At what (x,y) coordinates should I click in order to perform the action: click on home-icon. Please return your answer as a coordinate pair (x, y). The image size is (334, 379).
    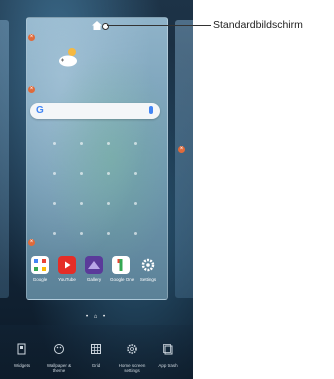
    Looking at the image, I should click on (97, 25).